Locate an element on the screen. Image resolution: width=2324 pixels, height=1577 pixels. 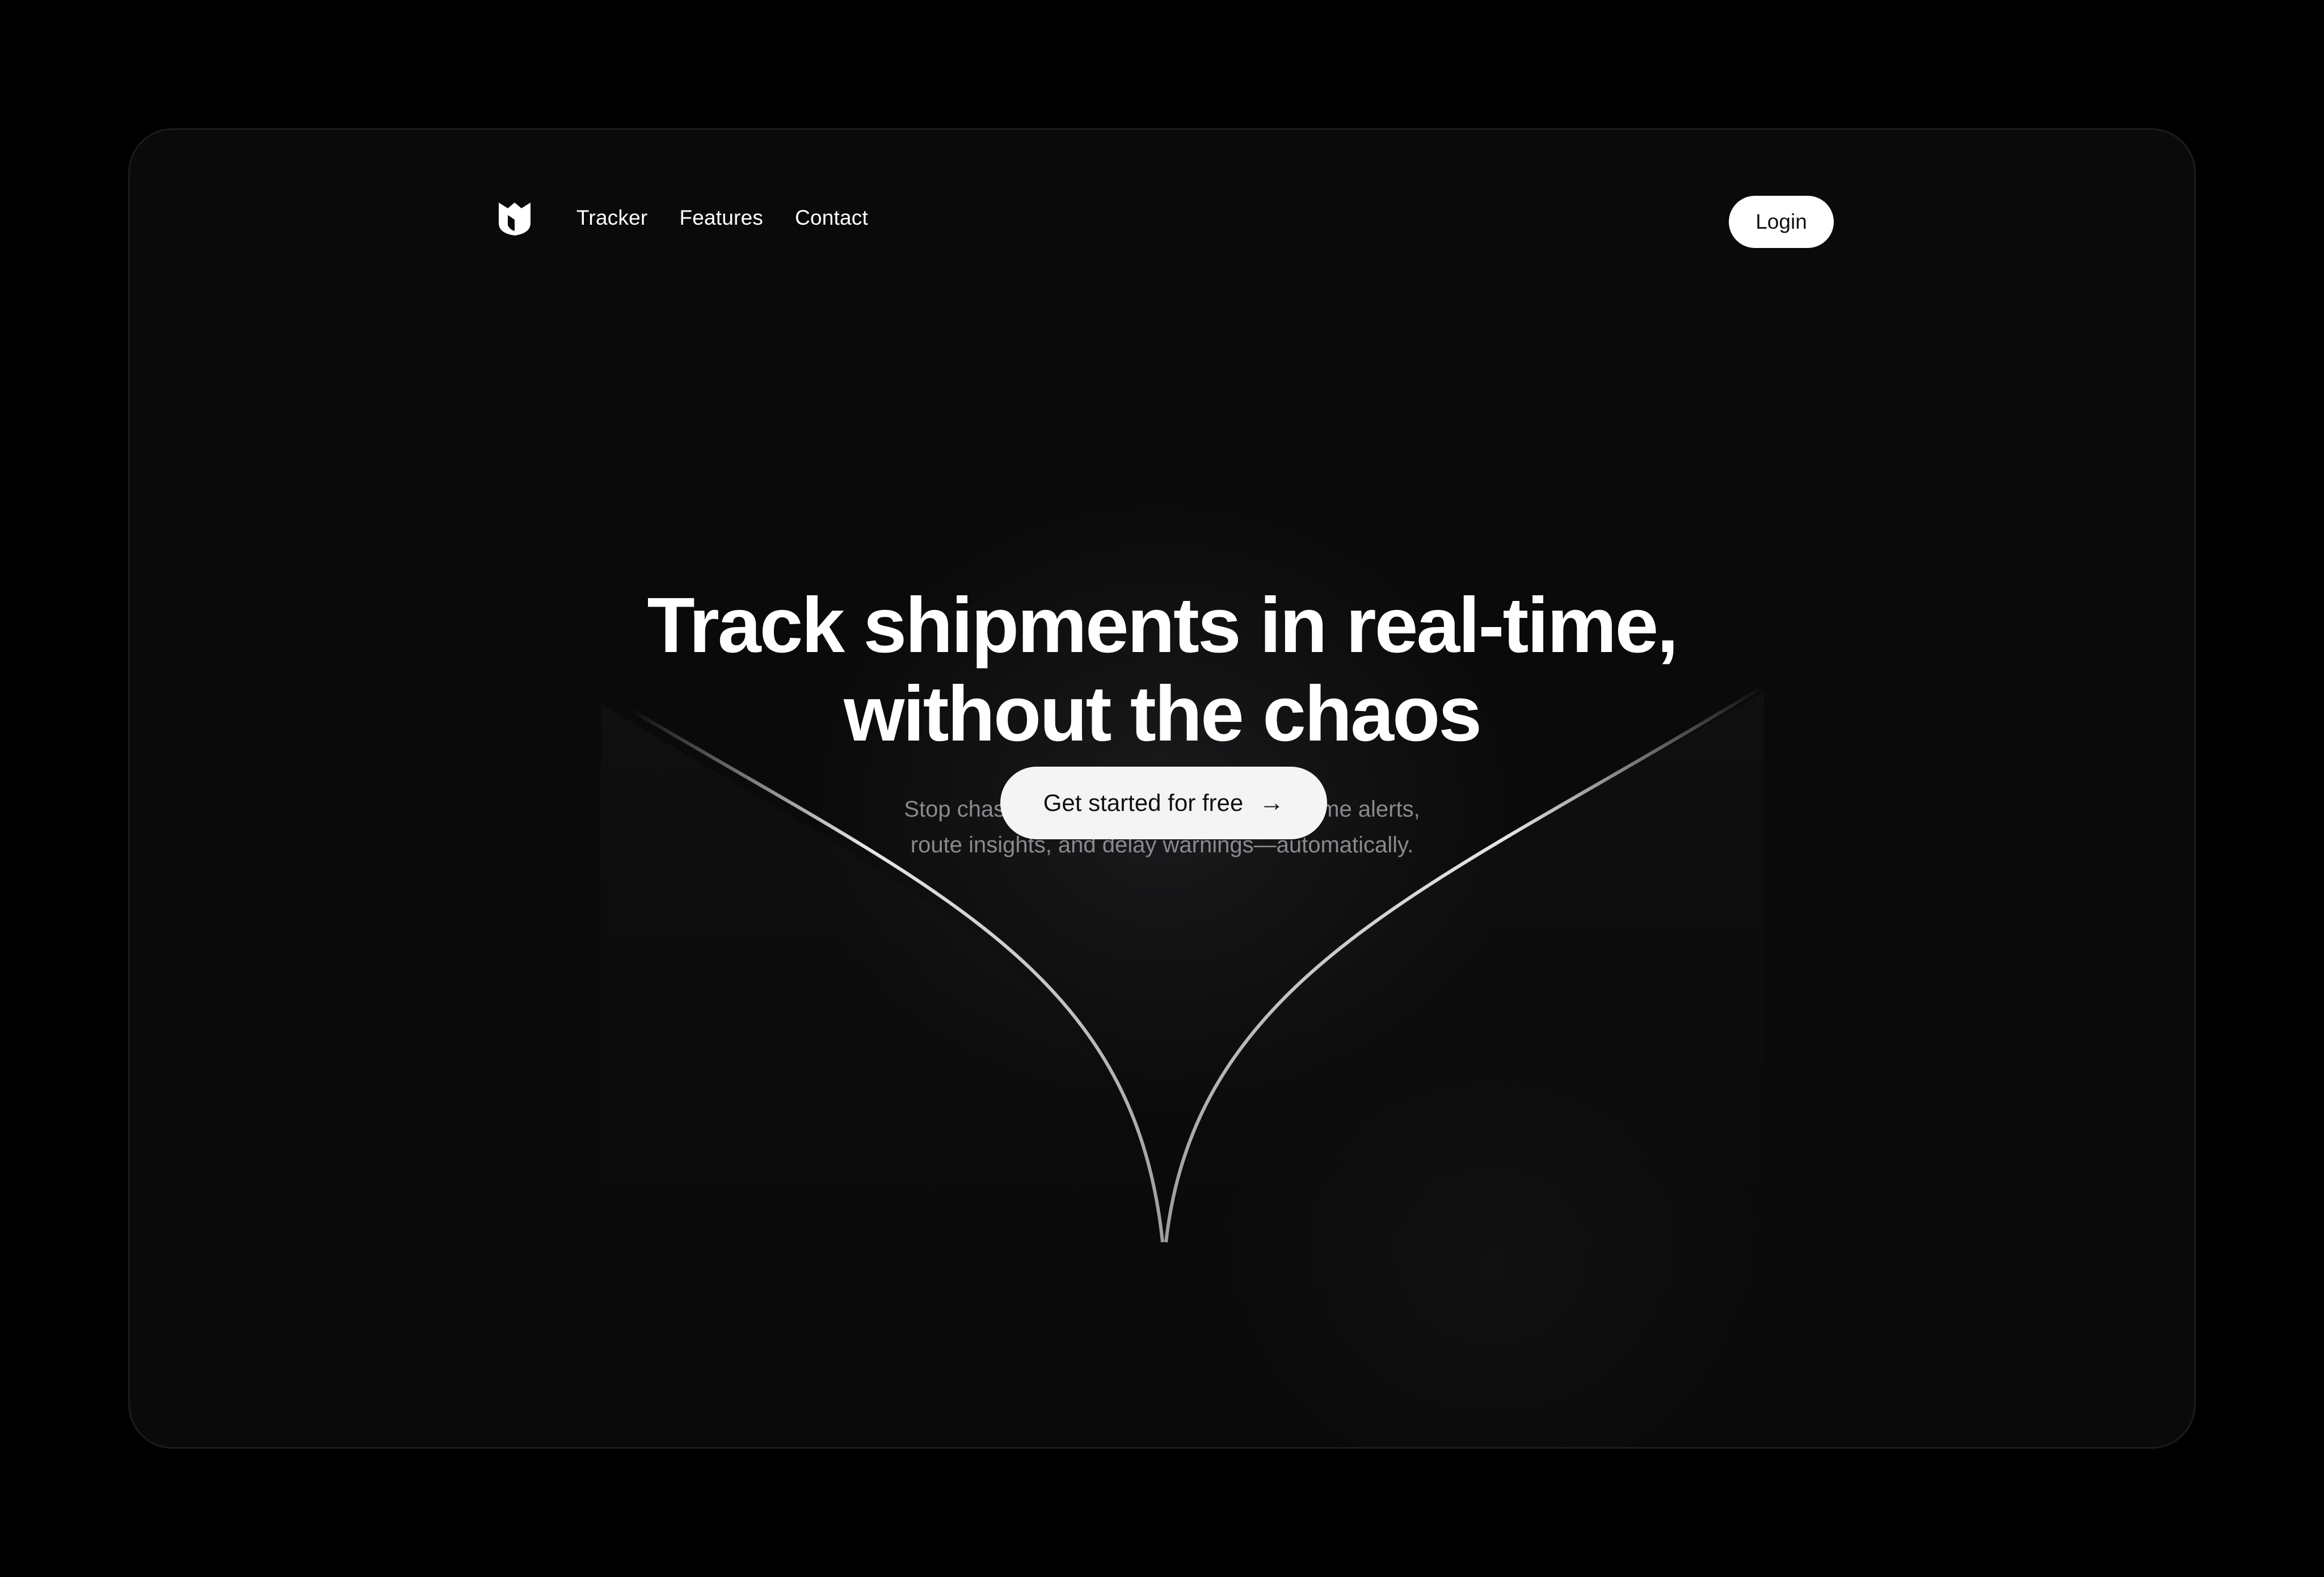
nav-links: Tracker Features Contact is located at coordinates (722, 218).